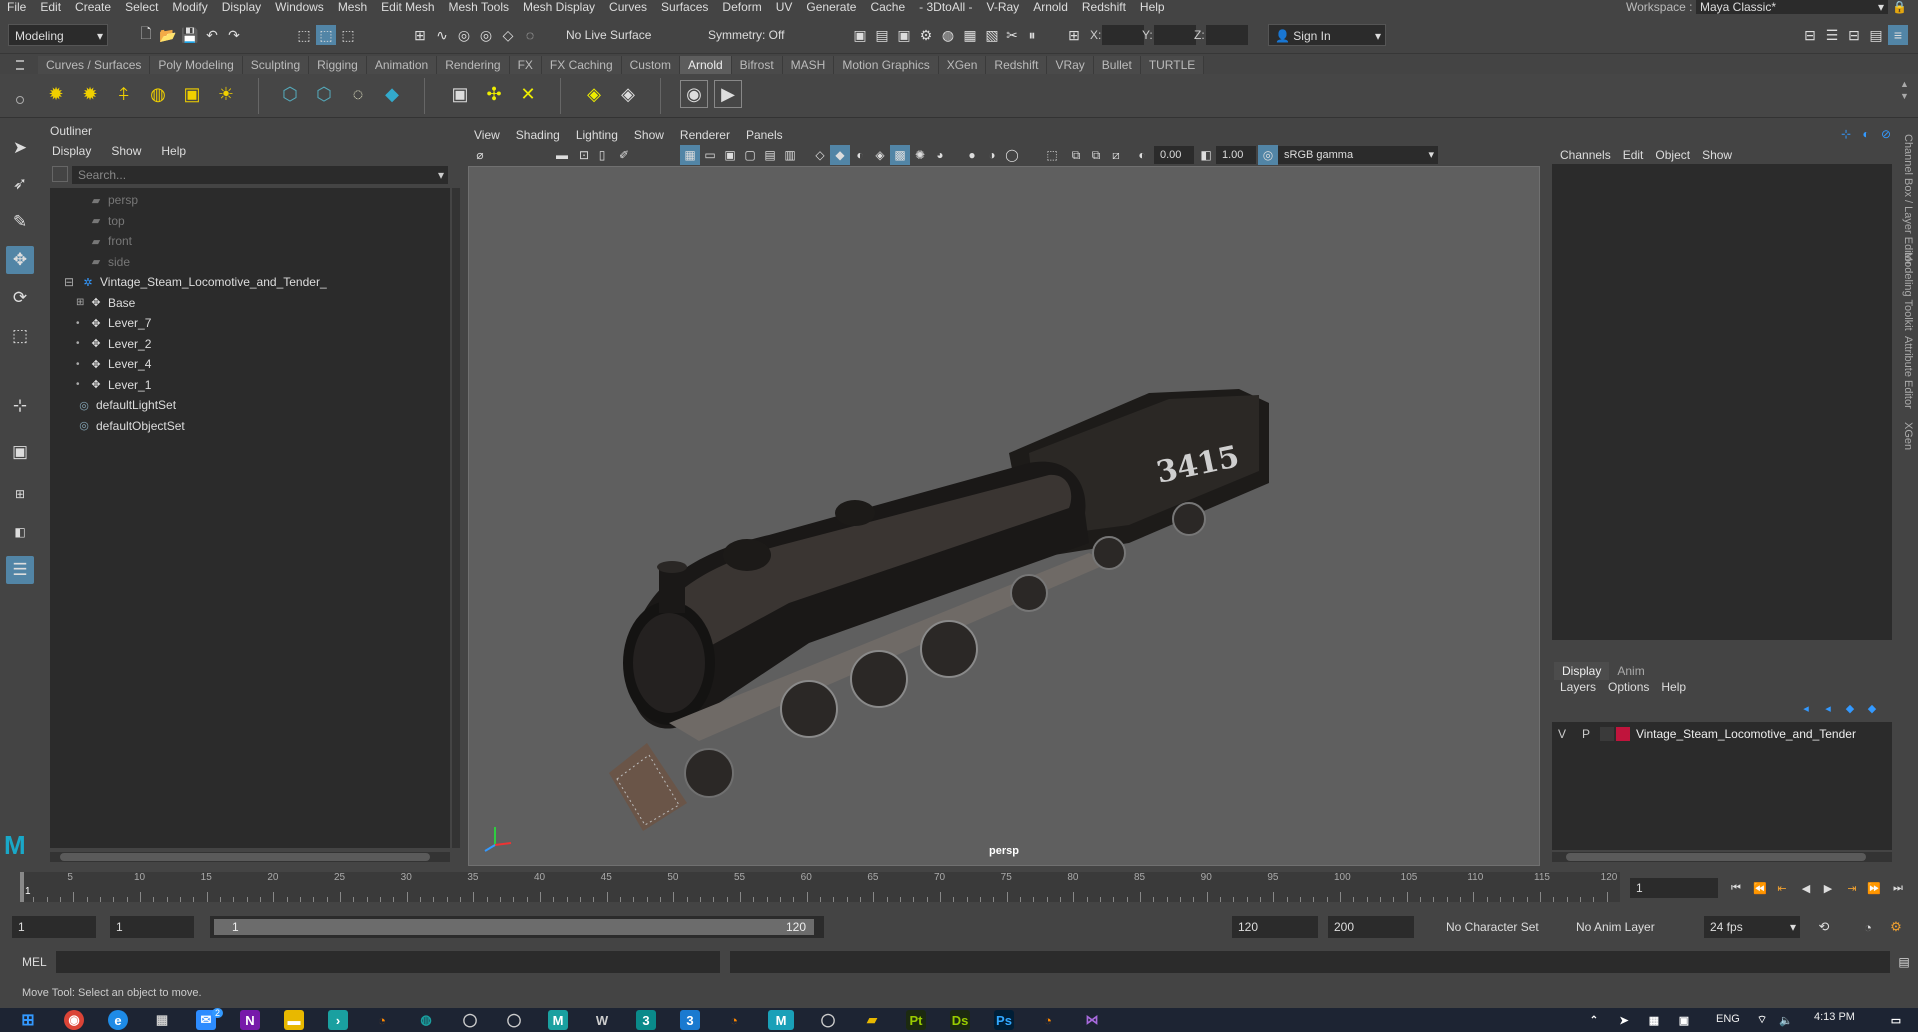 The width and height of the screenshot is (1918, 1032). I want to click on outliner-menu-display: Display, so click(71, 151).